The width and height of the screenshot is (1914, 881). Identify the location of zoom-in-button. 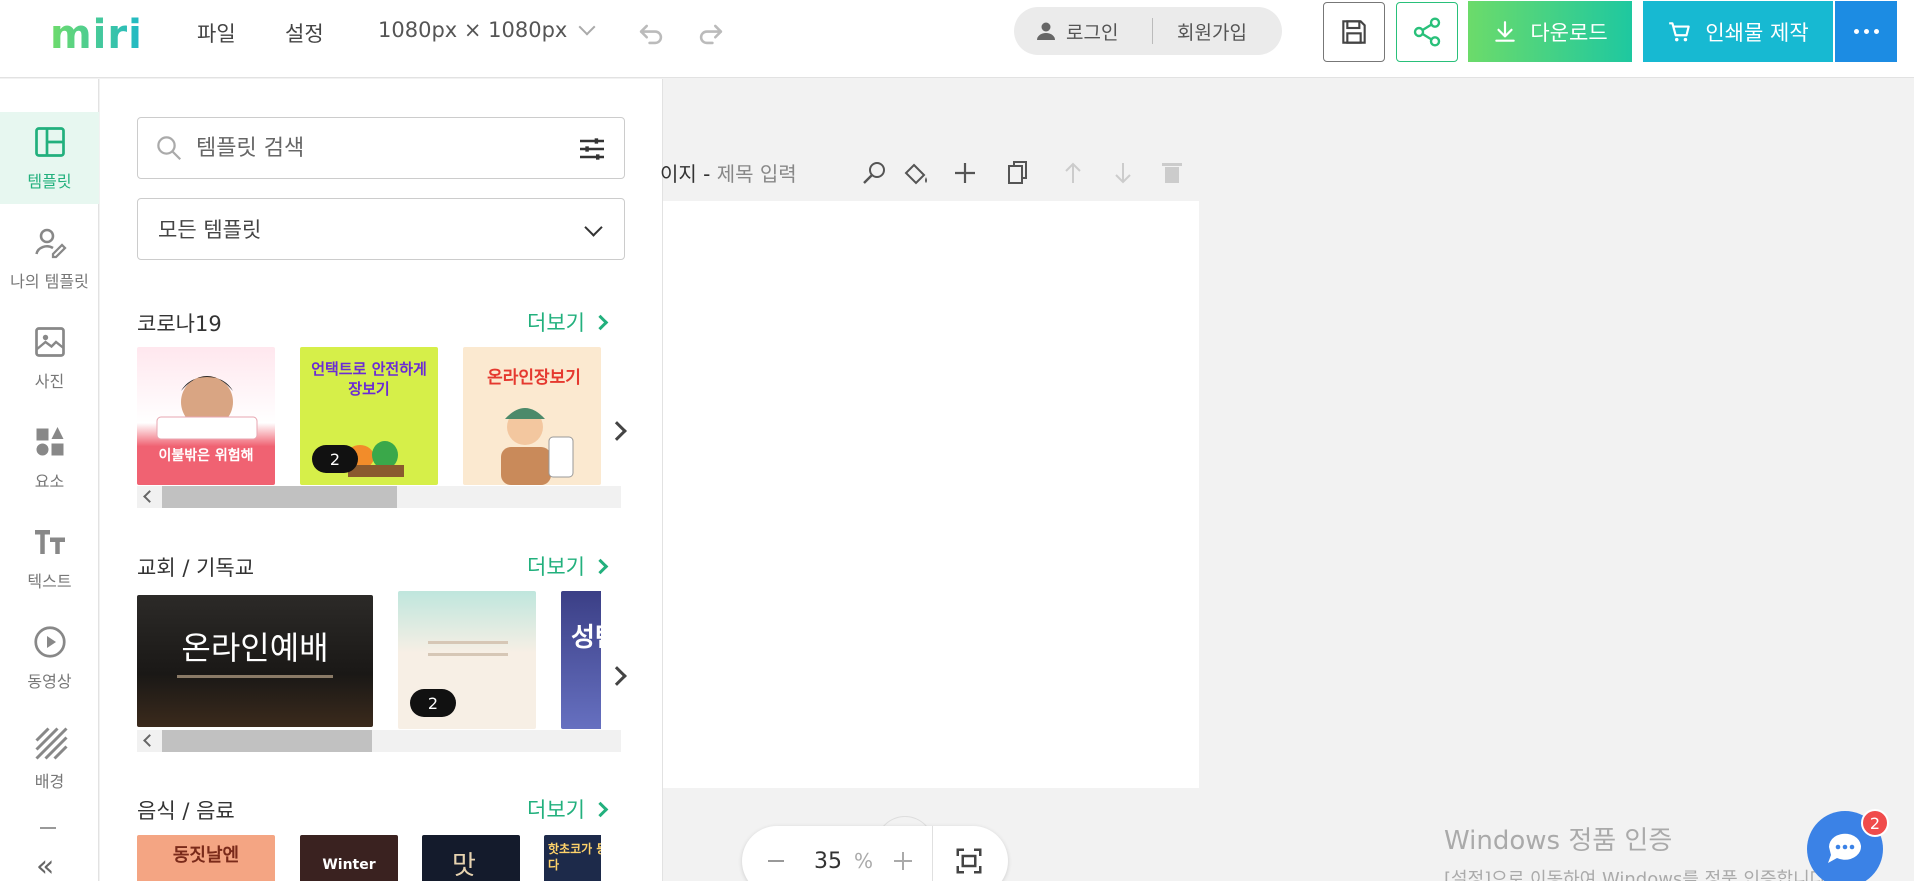
(903, 861).